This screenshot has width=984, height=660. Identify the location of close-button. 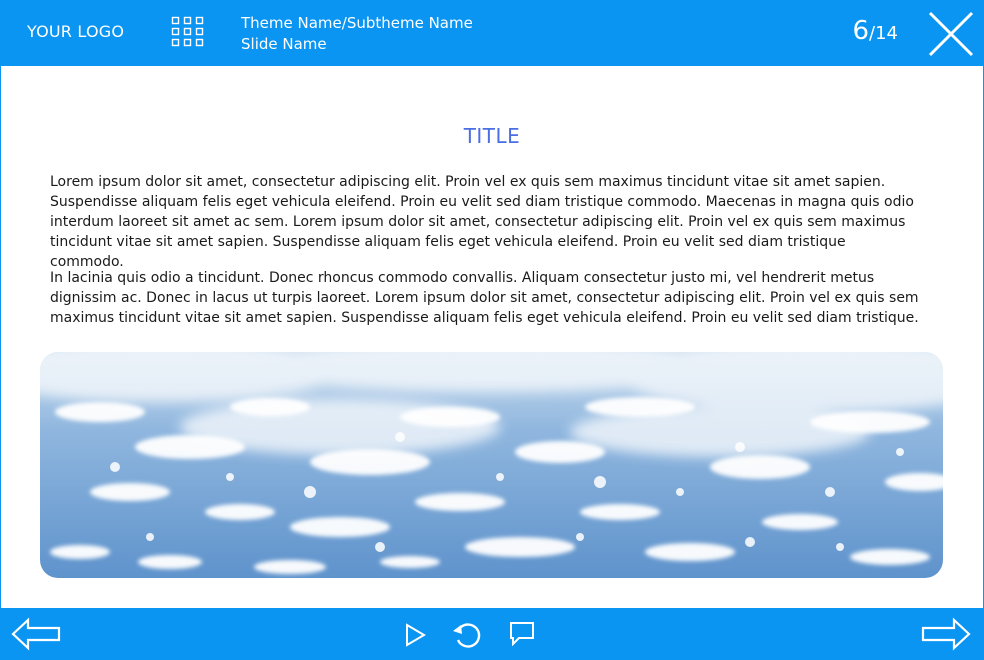
(951, 34).